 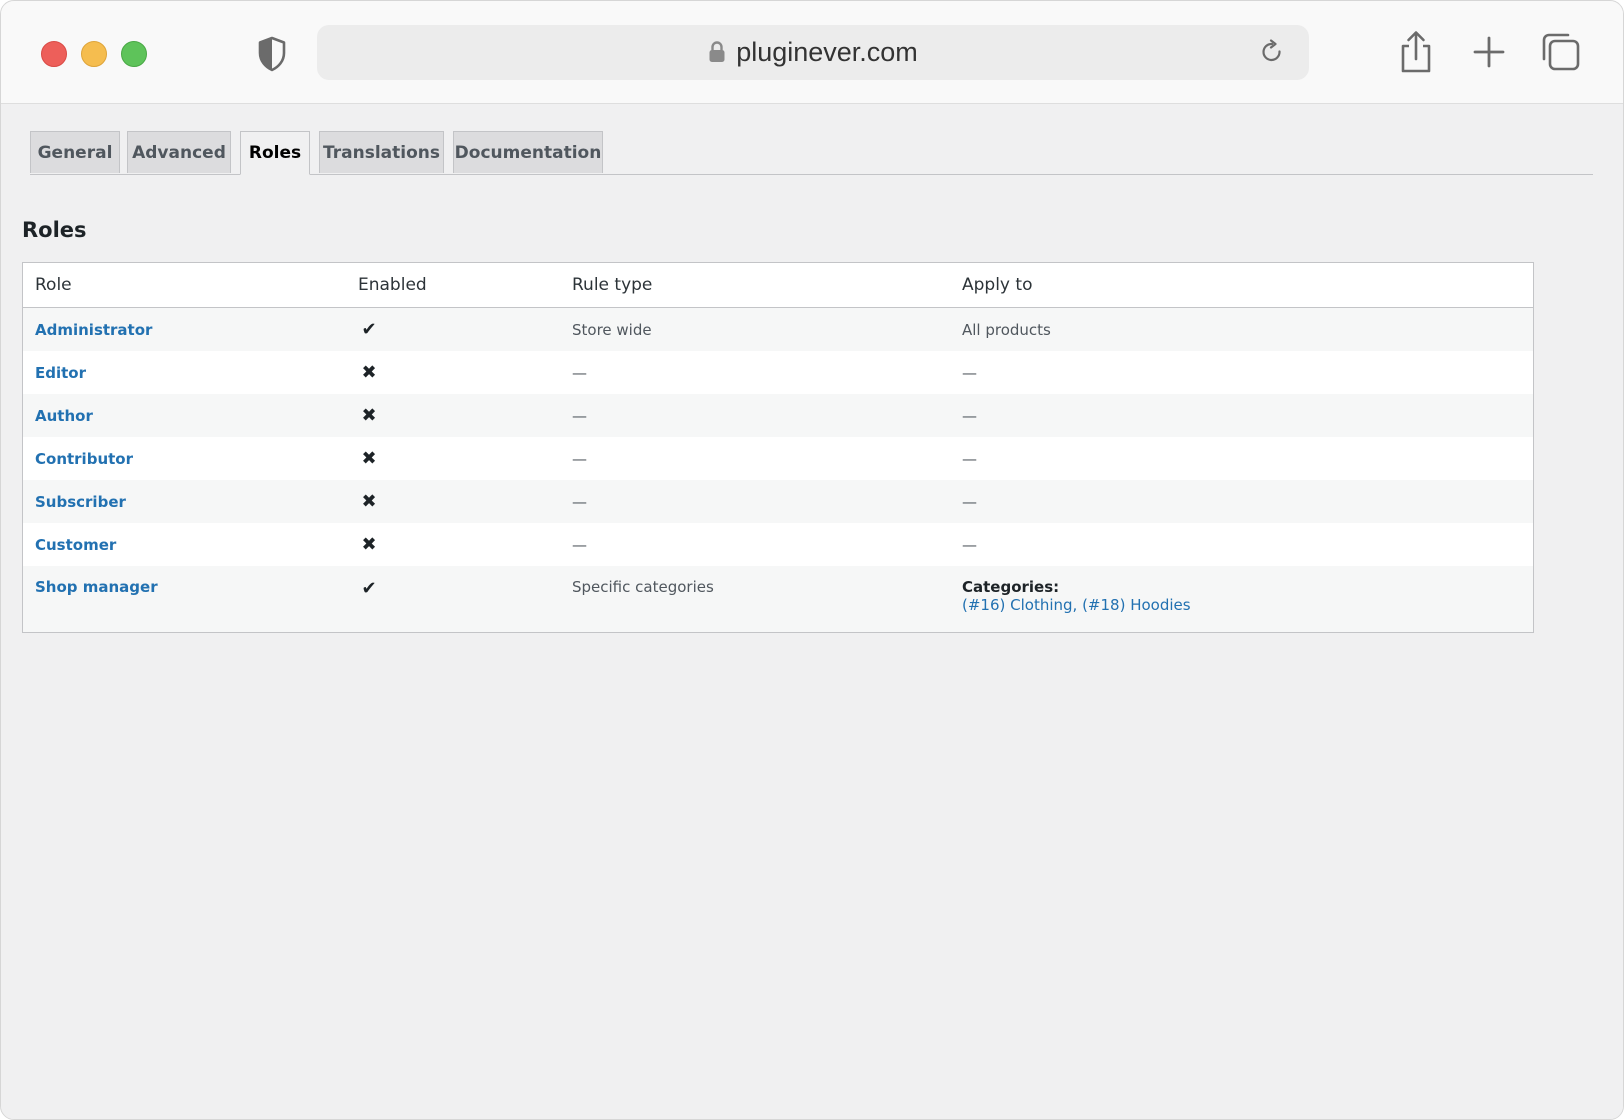 What do you see at coordinates (275, 153) in the screenshot?
I see `tab-roles: Roles` at bounding box center [275, 153].